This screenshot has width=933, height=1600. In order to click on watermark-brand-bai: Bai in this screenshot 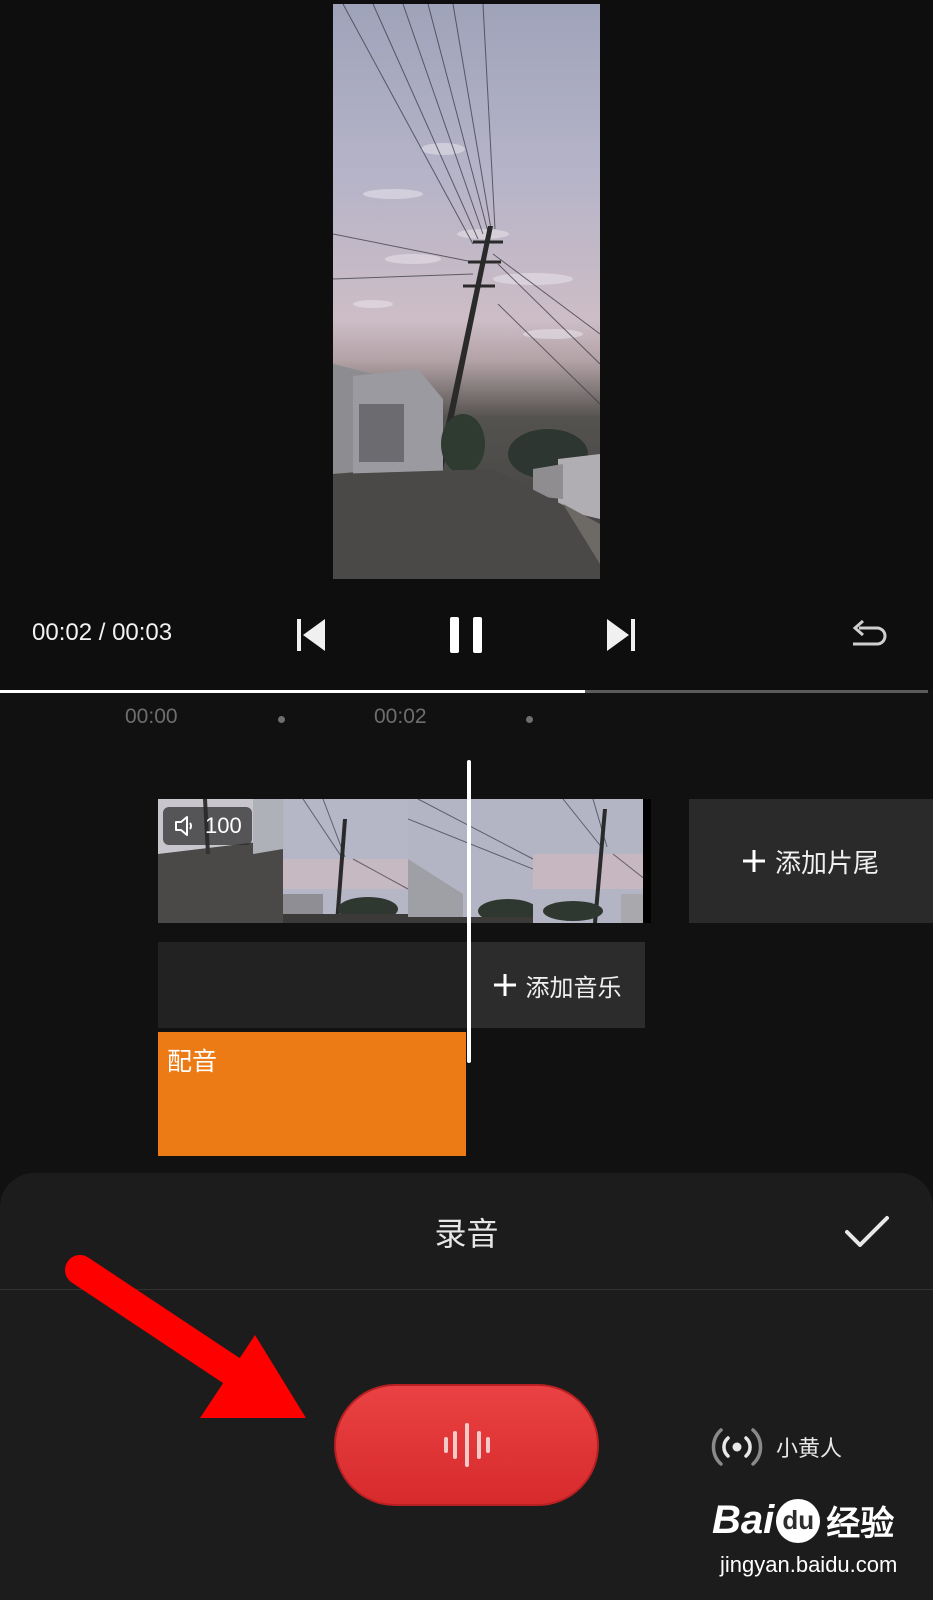, I will do `click(743, 1520)`.